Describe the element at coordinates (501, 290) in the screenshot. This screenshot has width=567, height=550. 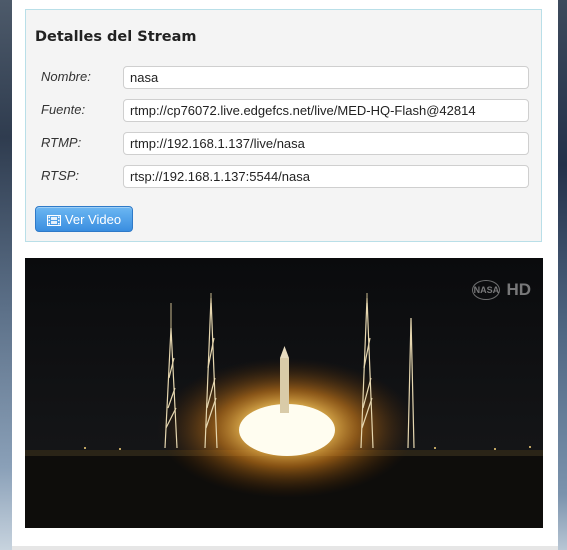
I see `nasa-hd-watermark: NASA HD` at that location.